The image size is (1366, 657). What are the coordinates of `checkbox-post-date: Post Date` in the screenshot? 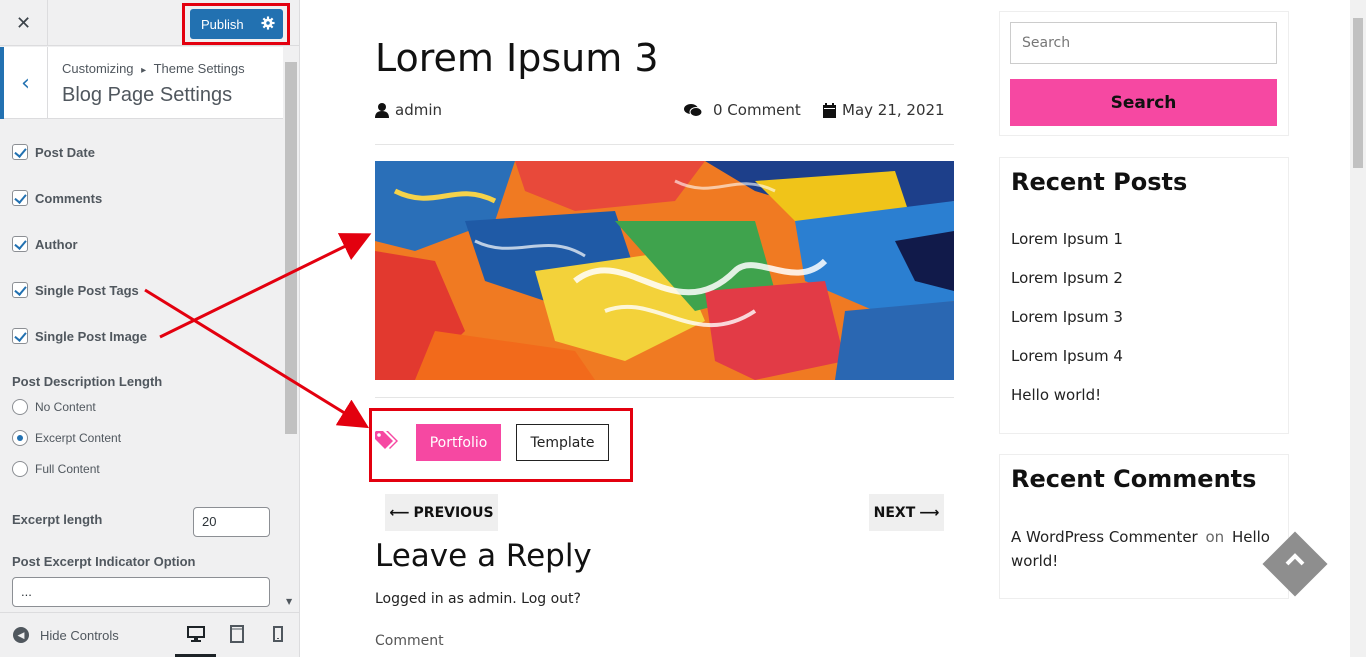 It's located at (53, 152).